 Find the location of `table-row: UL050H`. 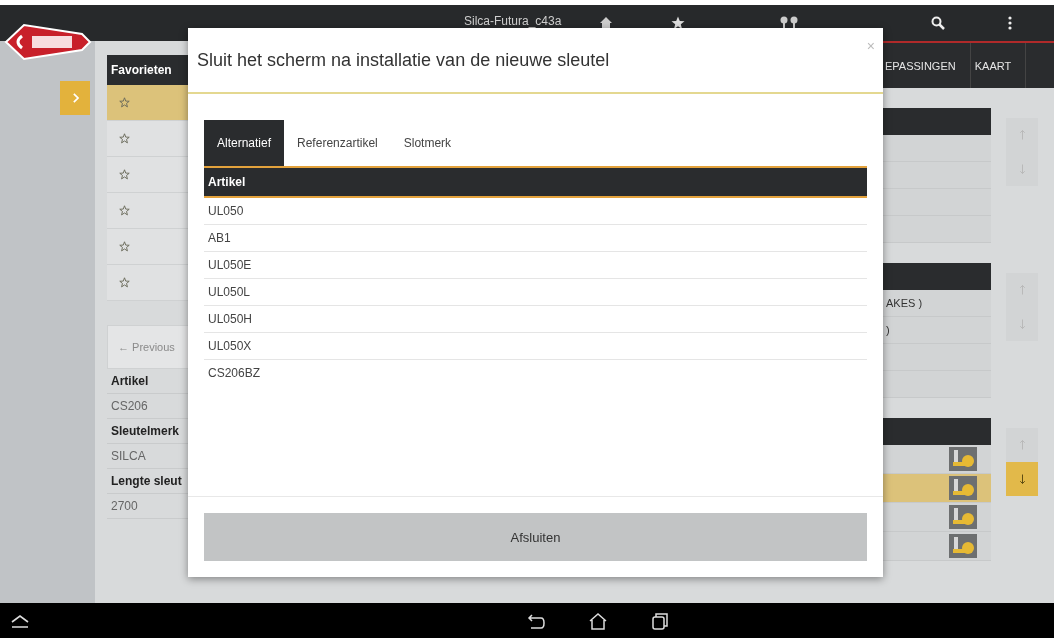

table-row: UL050H is located at coordinates (535, 319).